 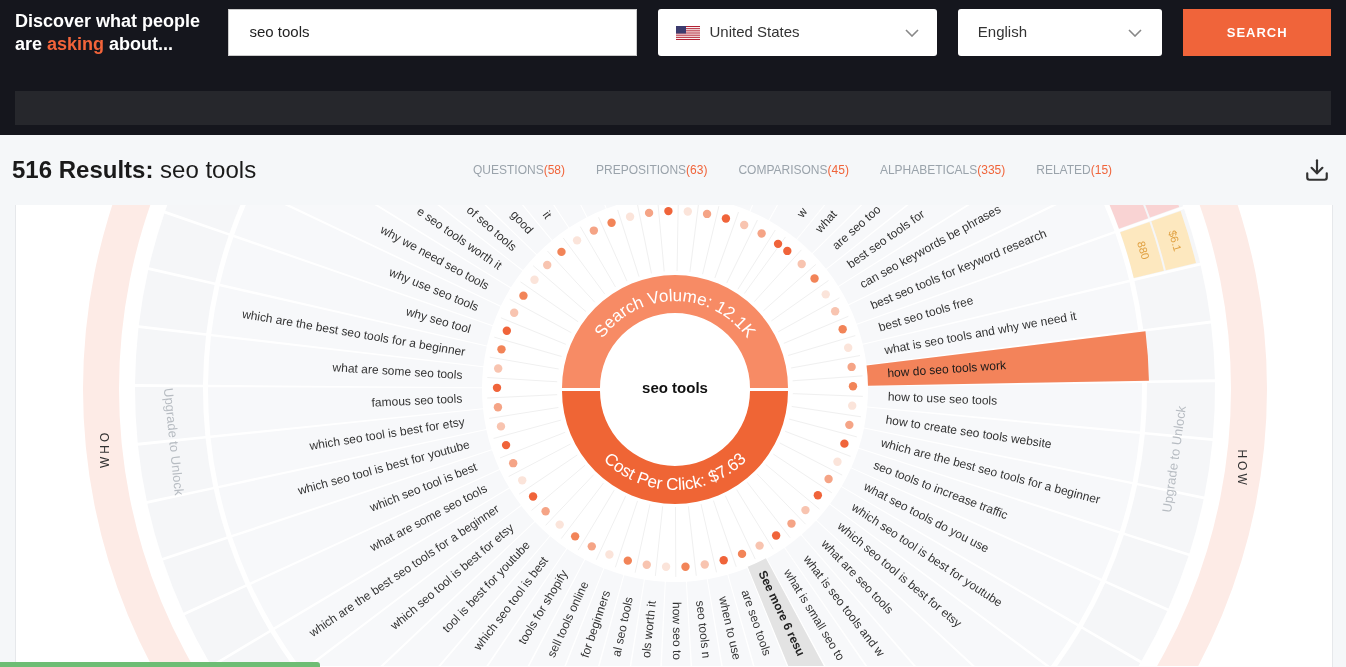 I want to click on question-label: ols worth it, so click(x=648, y=629).